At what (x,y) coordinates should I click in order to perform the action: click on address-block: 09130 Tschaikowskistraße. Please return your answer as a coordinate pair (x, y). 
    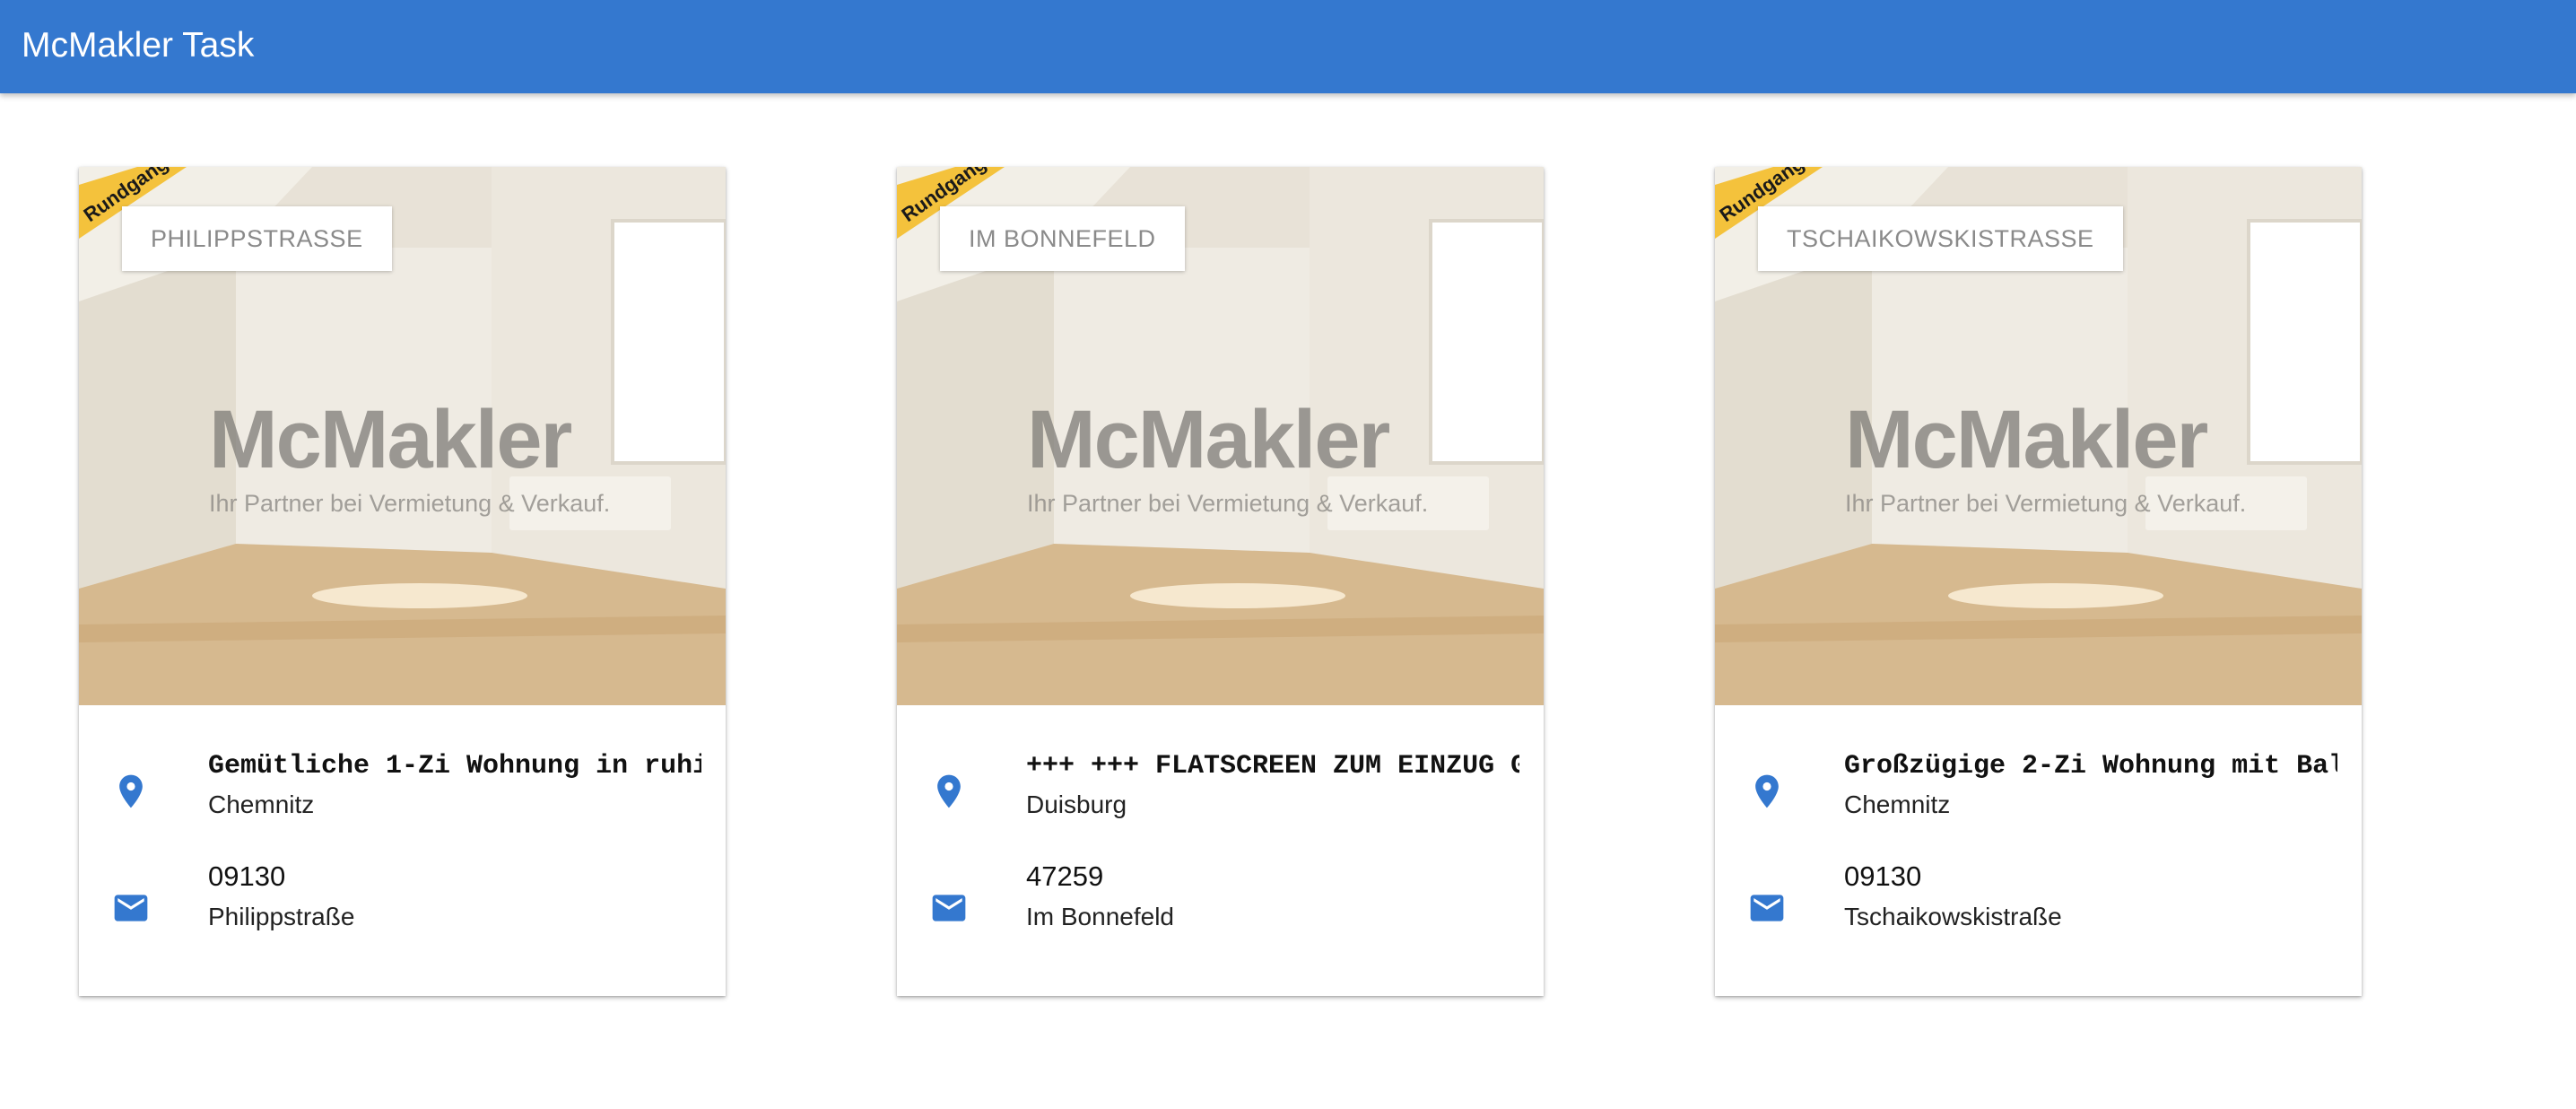
    Looking at the image, I should click on (2090, 896).